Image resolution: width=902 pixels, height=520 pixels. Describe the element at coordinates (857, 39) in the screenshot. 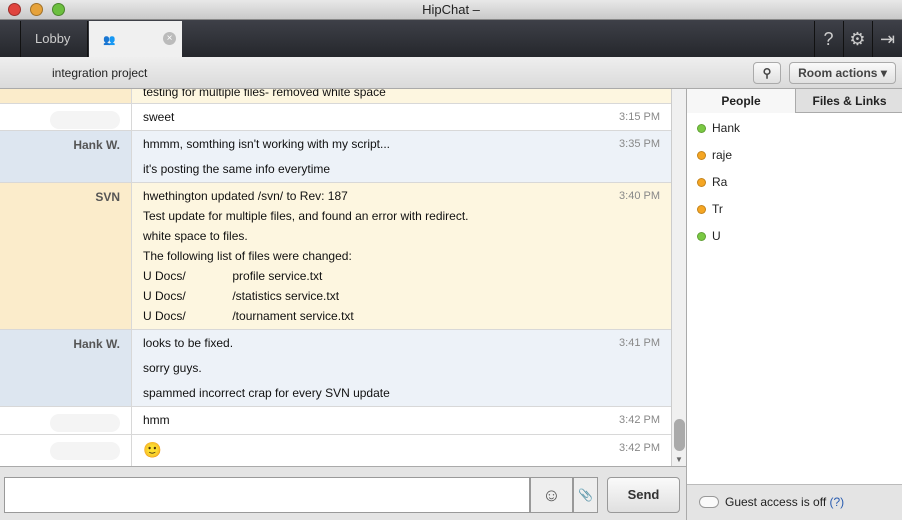

I see `settings-button: ⚙` at that location.